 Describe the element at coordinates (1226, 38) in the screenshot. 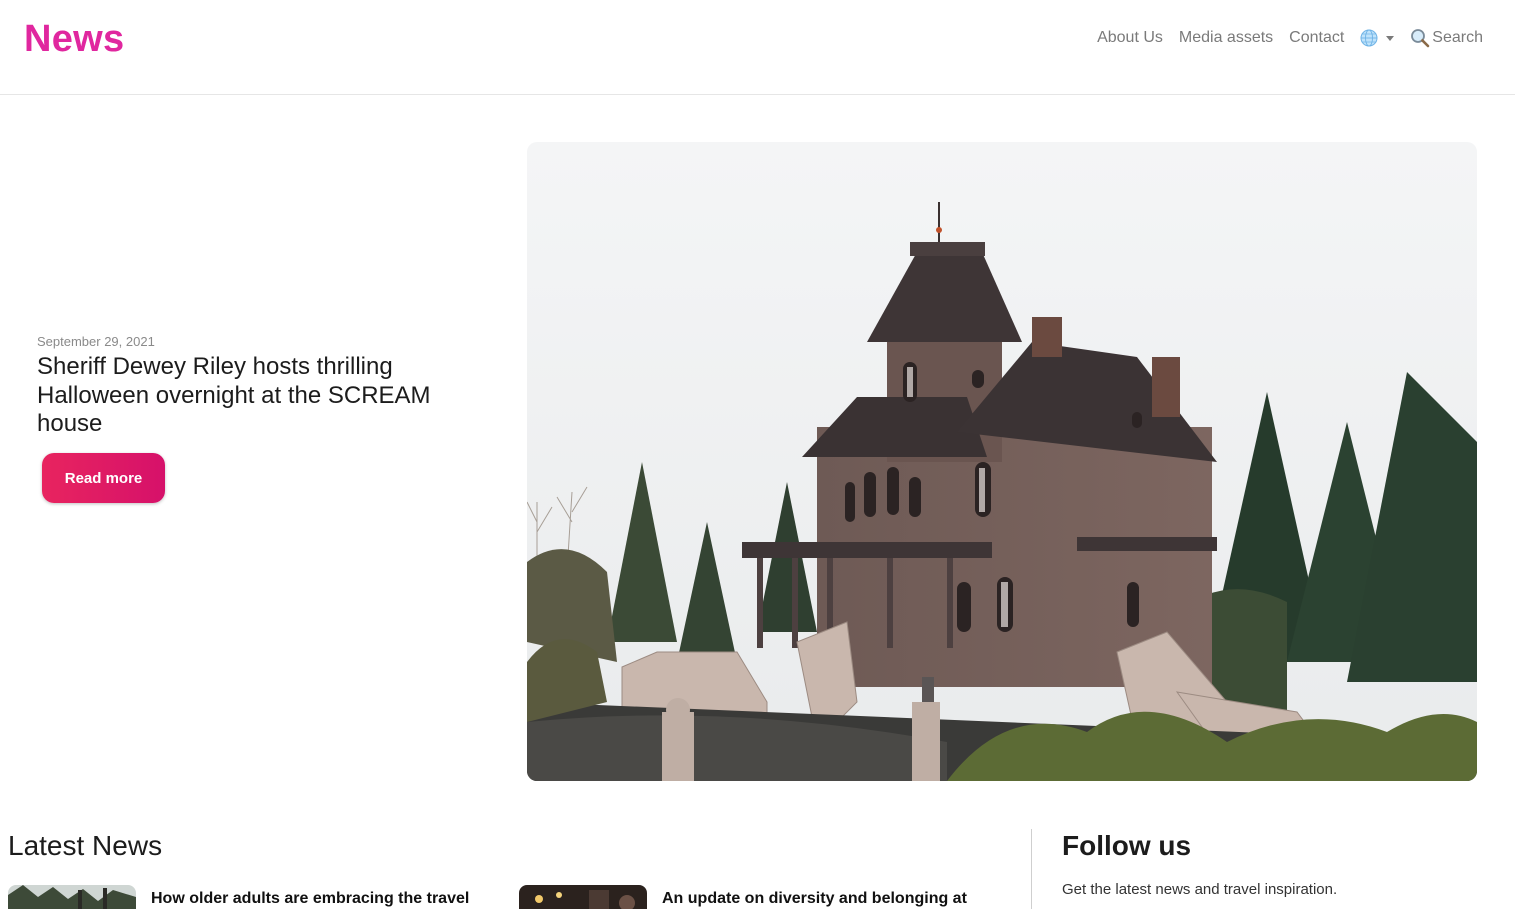

I see `nav-media-assets: Media assets` at that location.